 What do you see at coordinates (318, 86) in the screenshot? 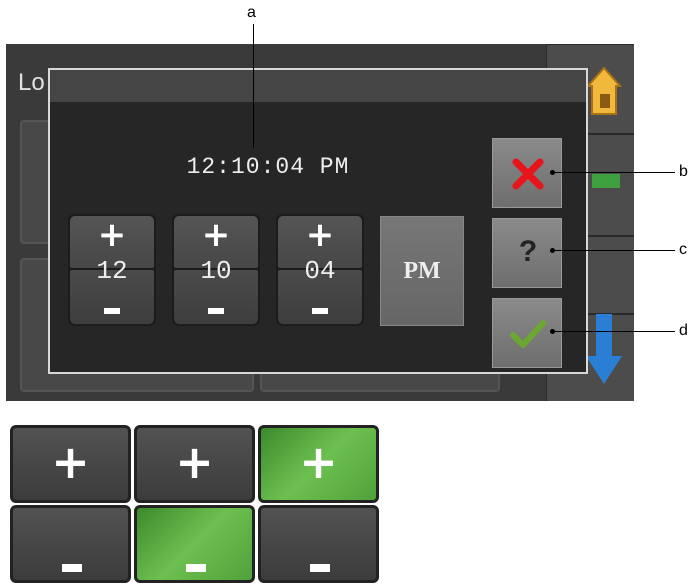
I see `dialog-header` at bounding box center [318, 86].